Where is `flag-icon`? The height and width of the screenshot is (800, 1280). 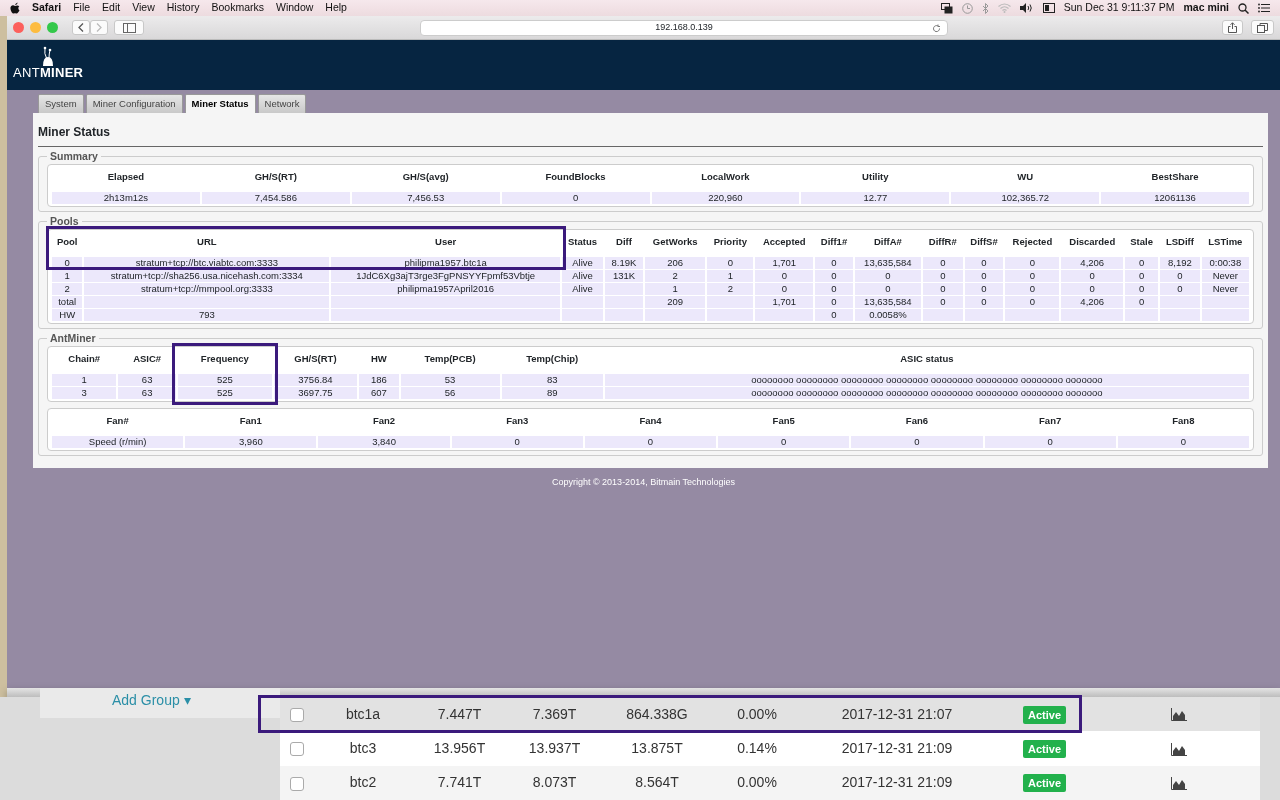
flag-icon is located at coordinates (1048, 8).